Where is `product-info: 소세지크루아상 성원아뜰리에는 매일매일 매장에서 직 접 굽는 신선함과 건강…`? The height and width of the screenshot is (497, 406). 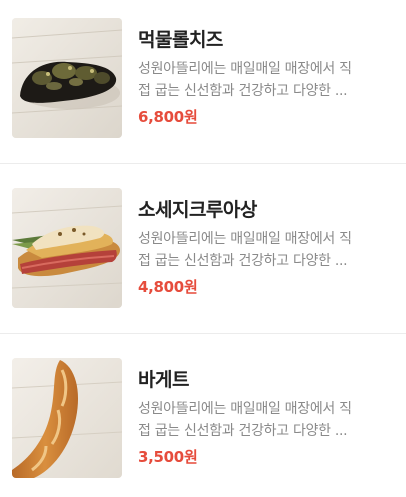
product-info: 소세지크루아상 성원아뜰리에는 매일매일 매장에서 직 접 굽는 신선함과 건강… is located at coordinates (269, 247).